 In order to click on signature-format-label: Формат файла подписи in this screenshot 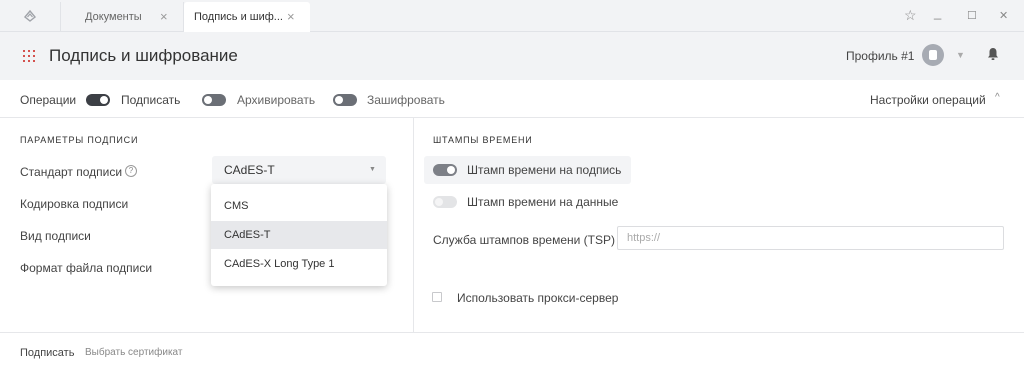, I will do `click(86, 268)`.